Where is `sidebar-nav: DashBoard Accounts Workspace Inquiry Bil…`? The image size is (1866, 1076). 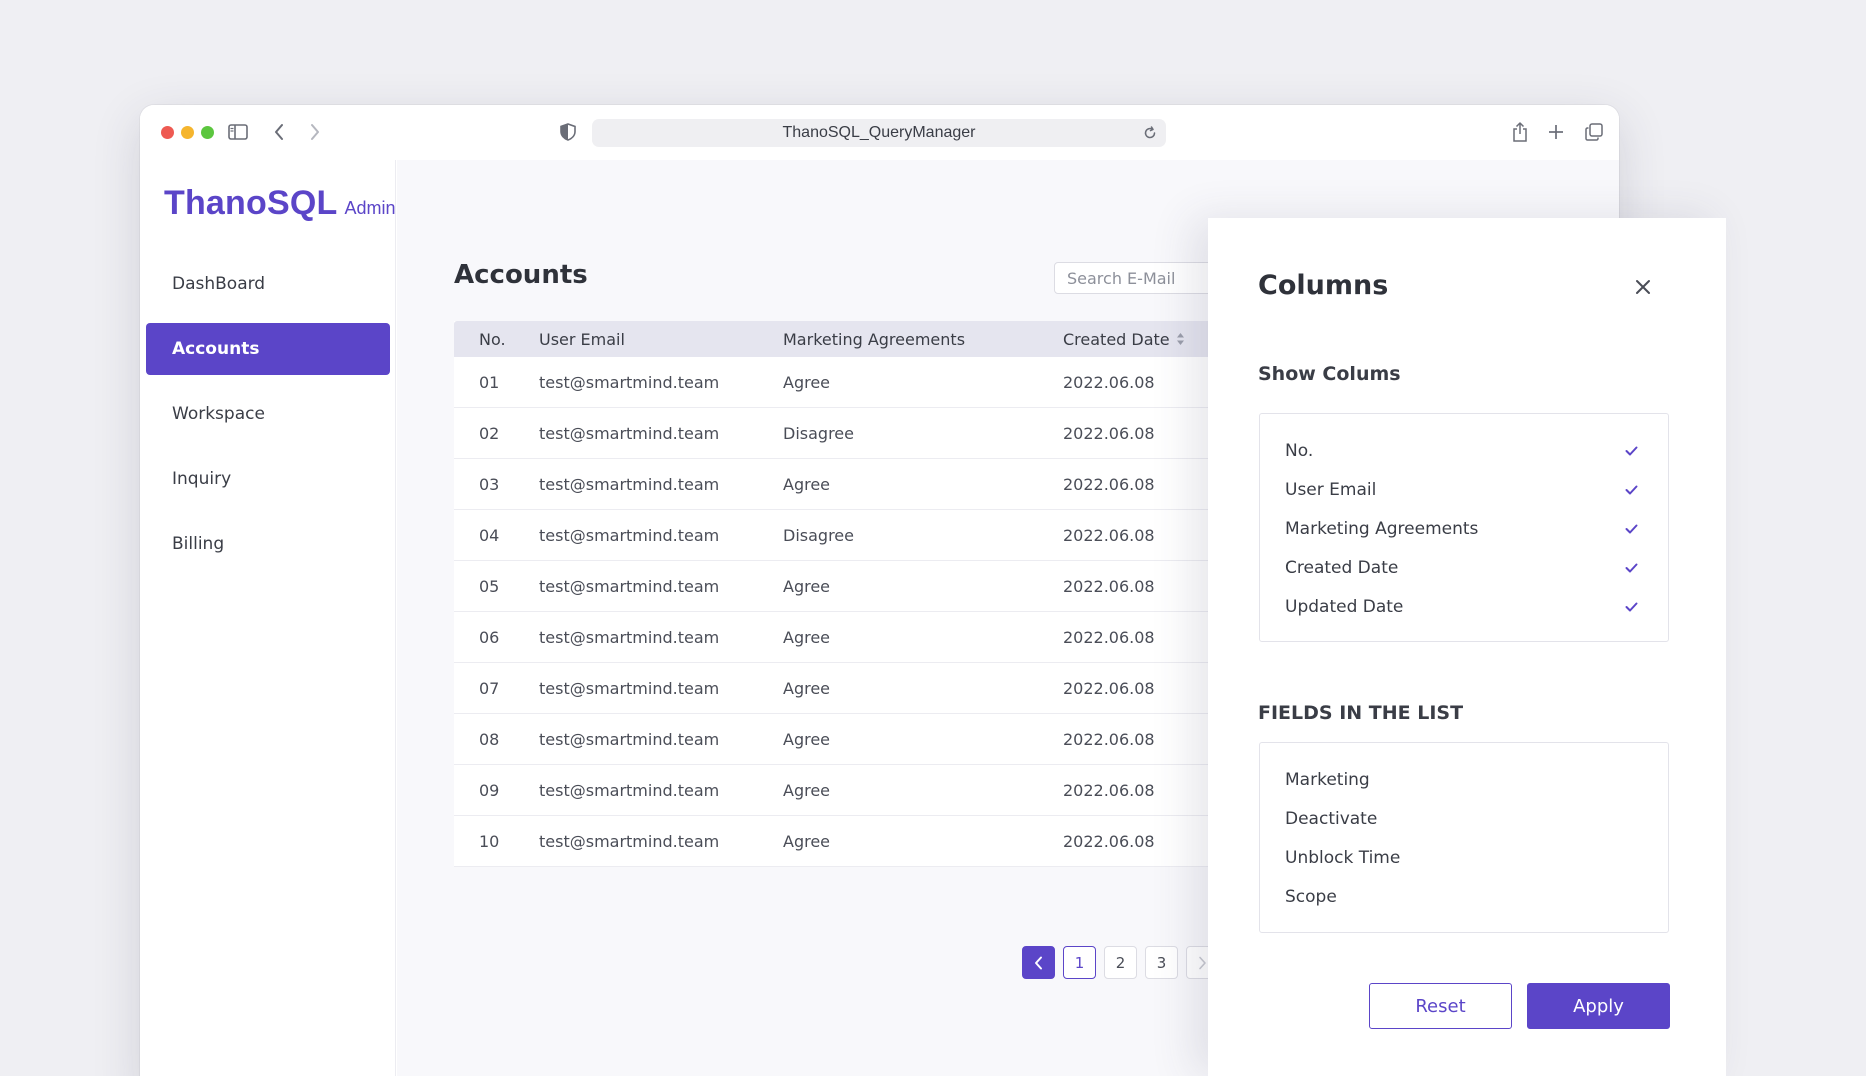
sidebar-nav: DashBoard Accounts Workspace Inquiry Bil… is located at coordinates (268, 420).